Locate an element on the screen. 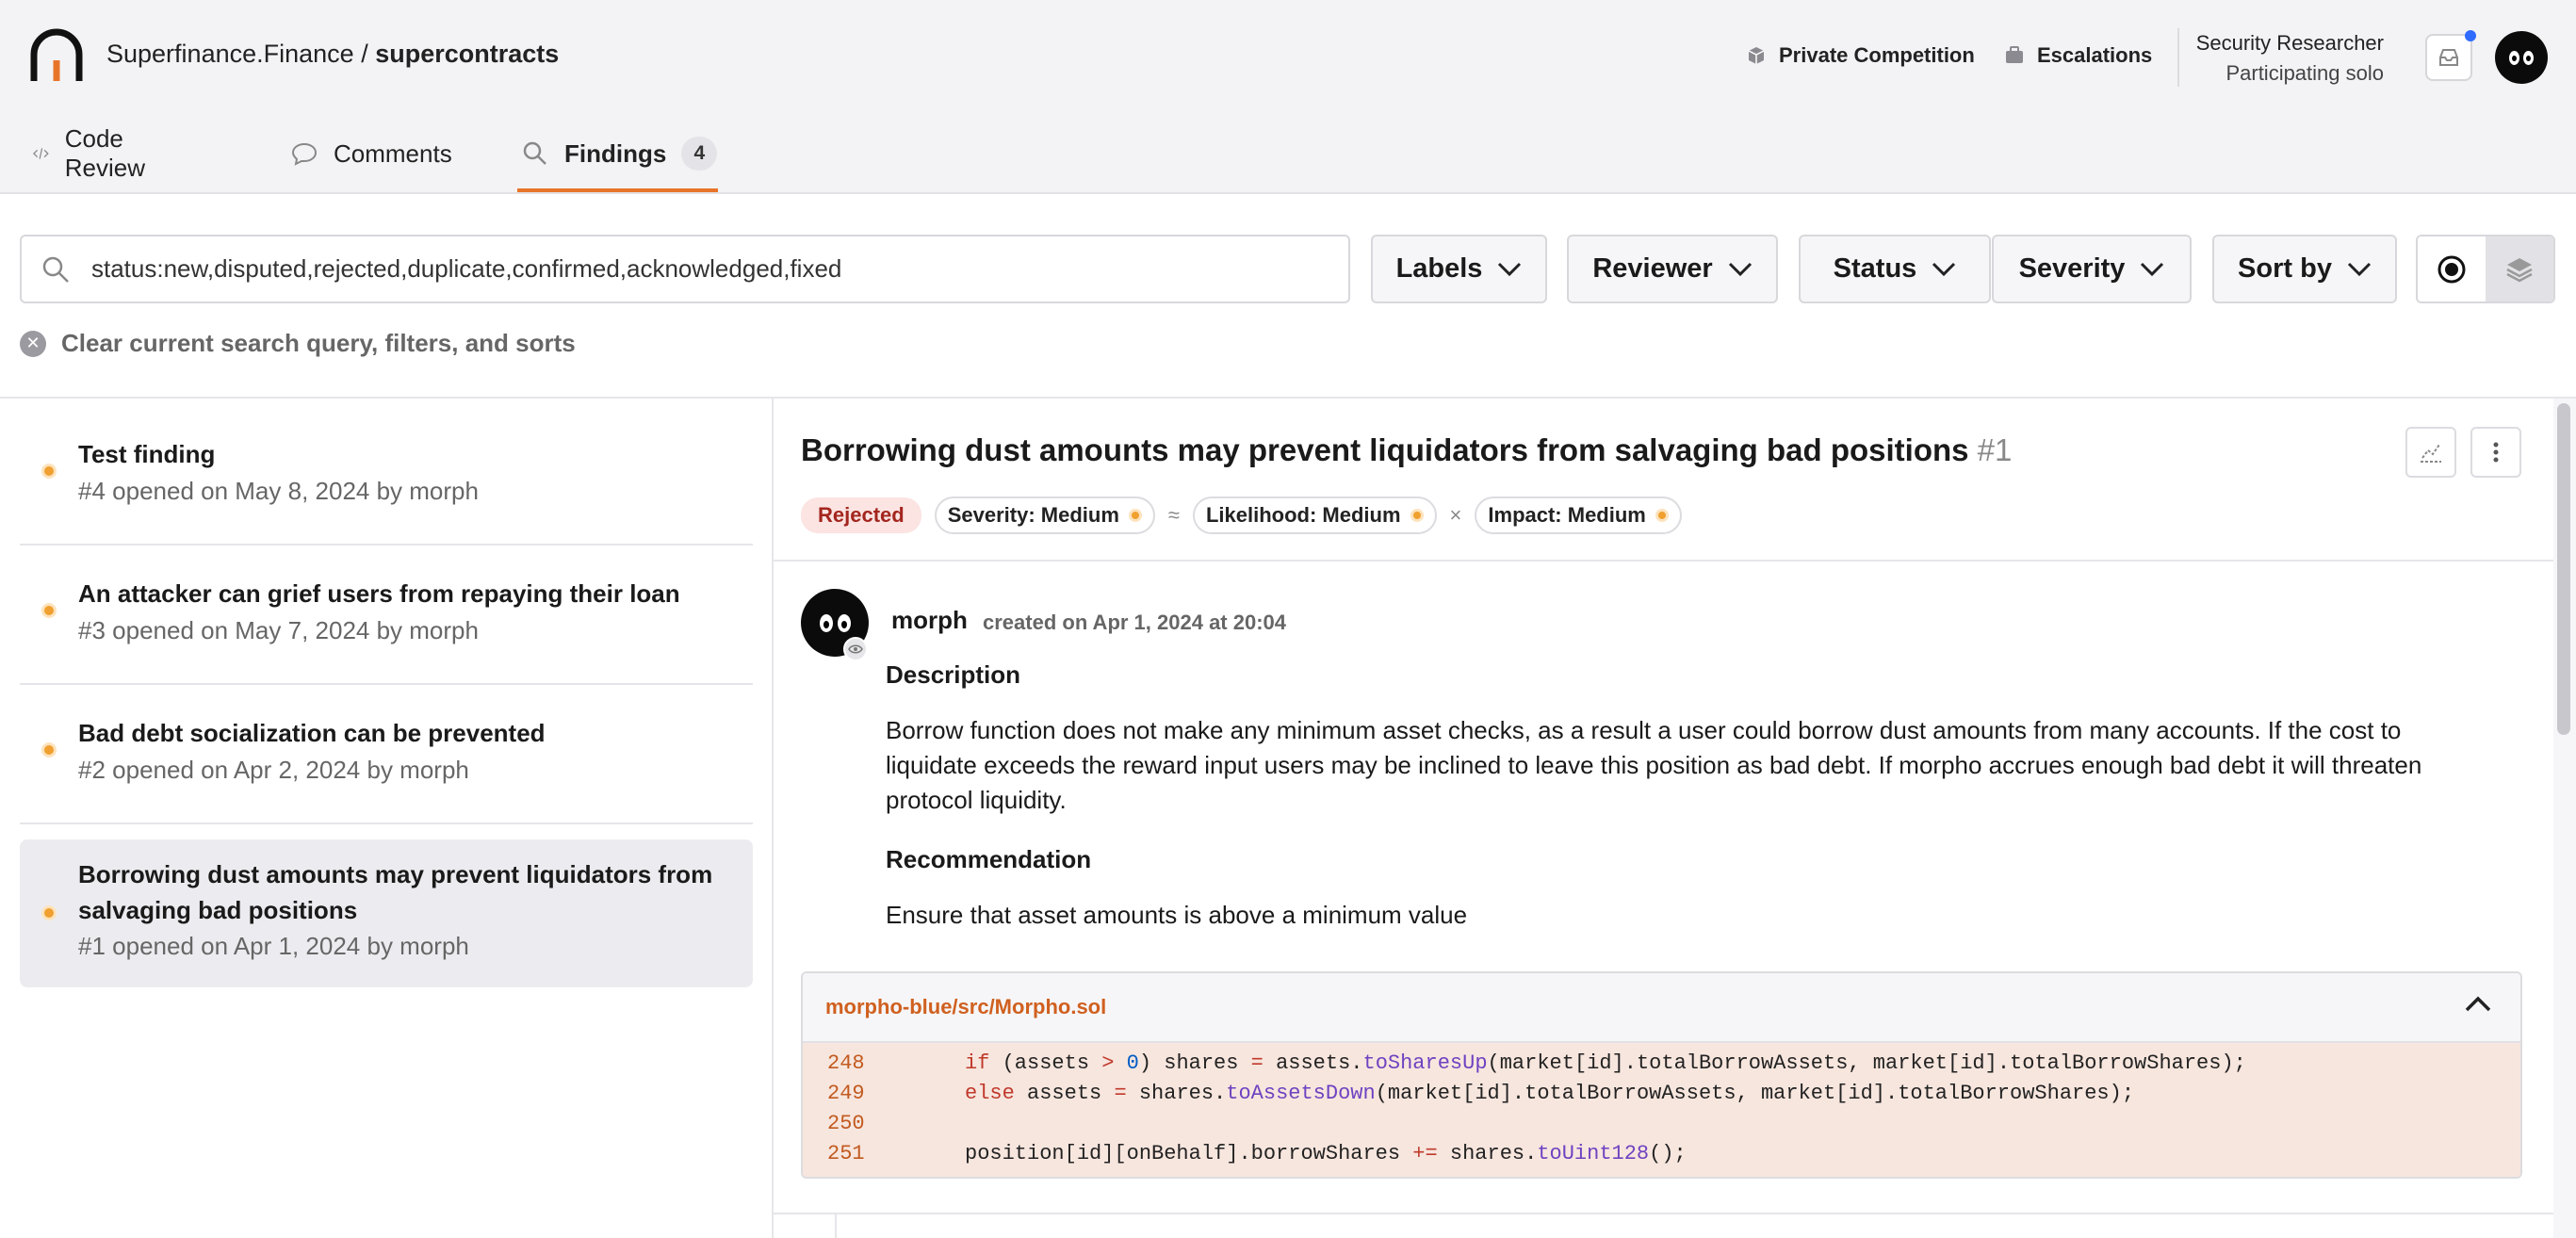 The image size is (2576, 1238). line-number: 248 is located at coordinates (846, 1063).